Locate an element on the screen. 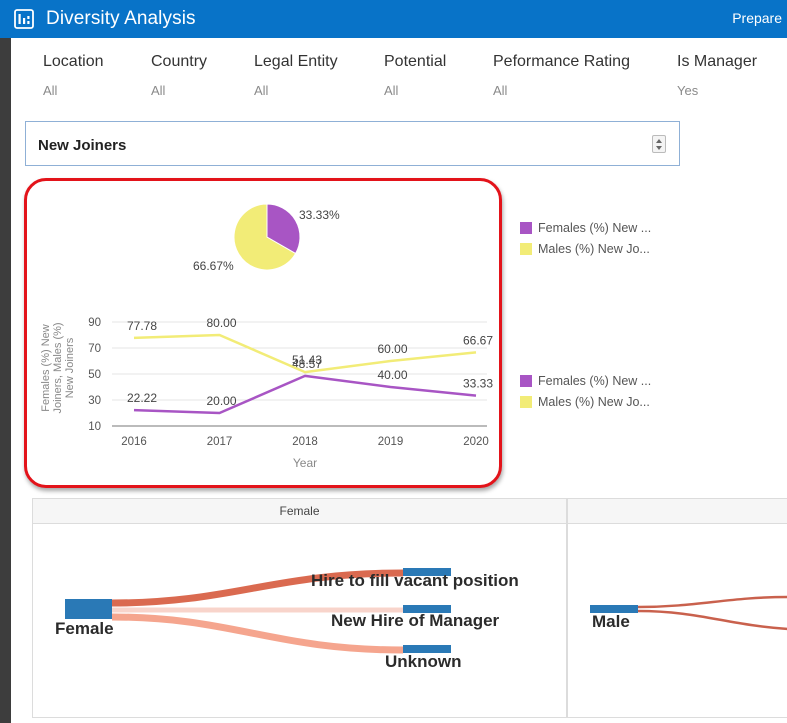 The image size is (787, 723). chevron-up-icon is located at coordinates (659, 141).